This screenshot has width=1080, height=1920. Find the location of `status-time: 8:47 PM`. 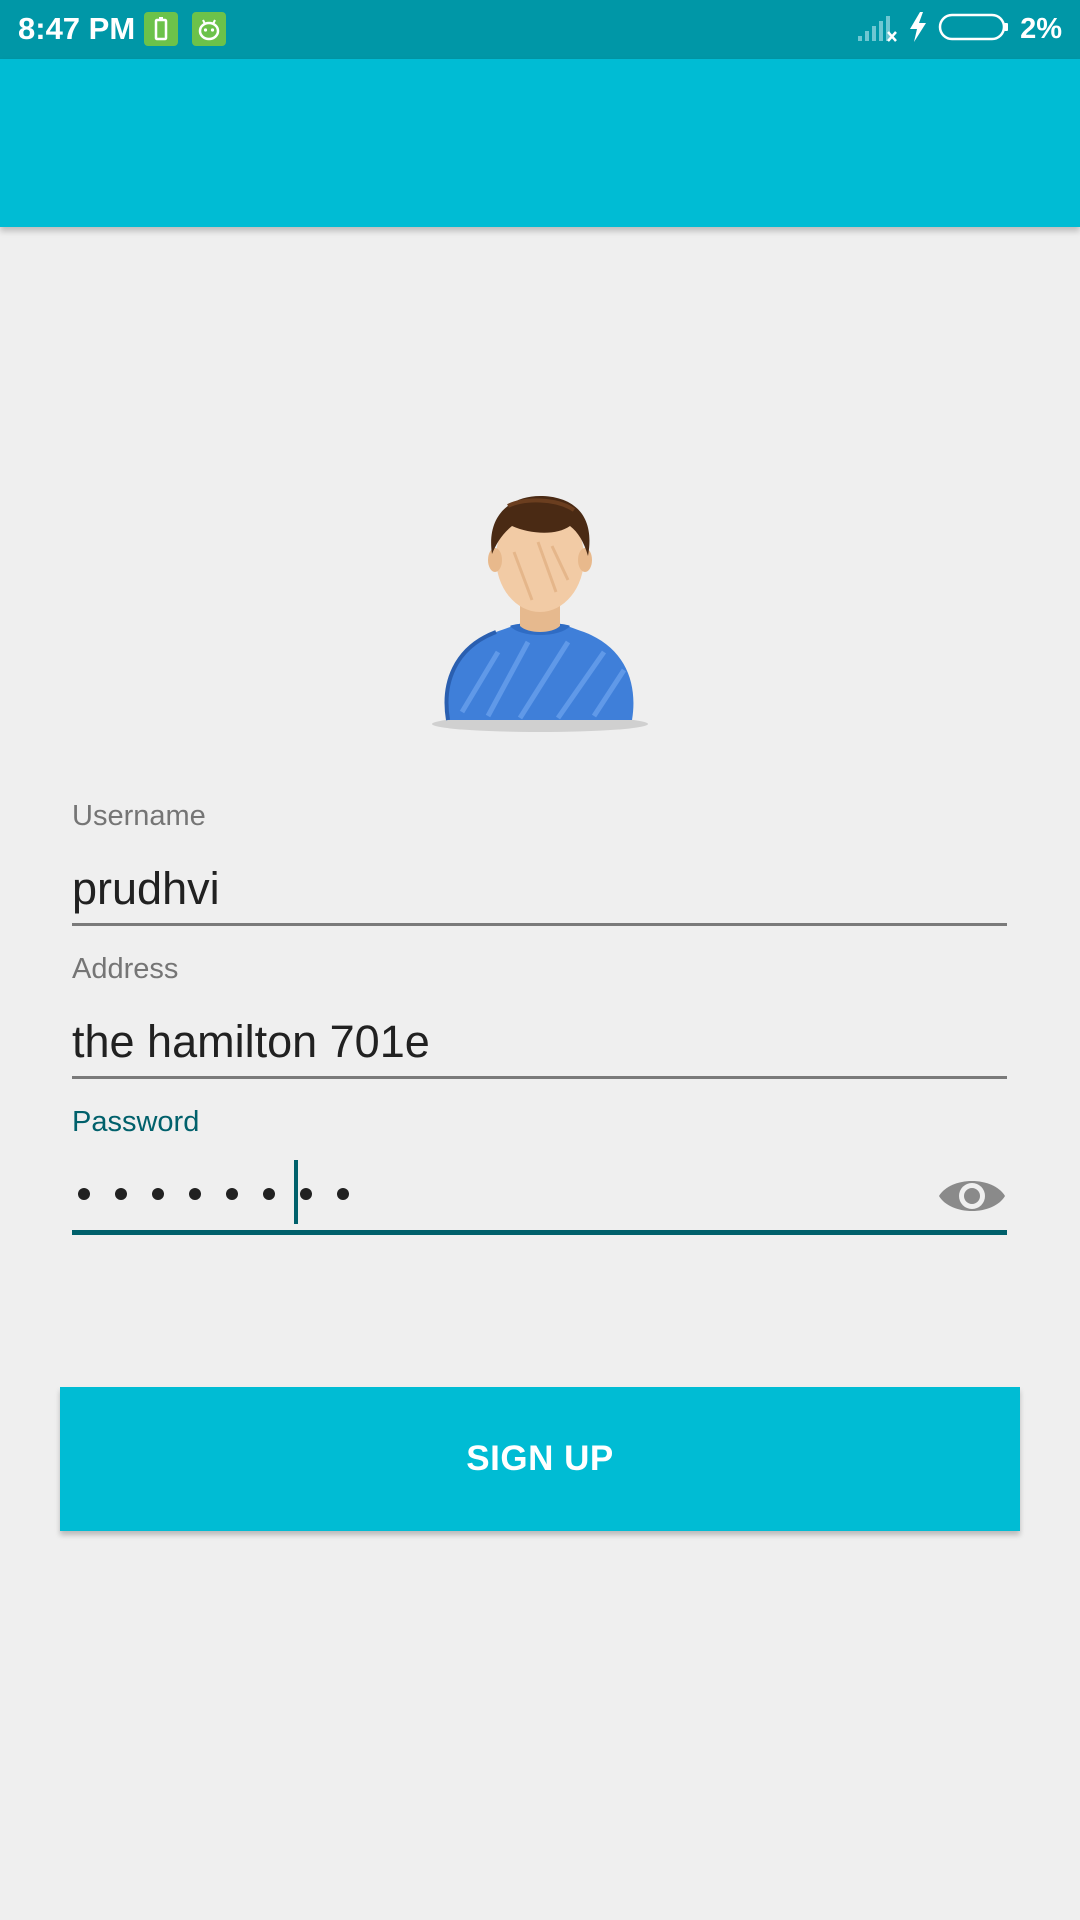

status-time: 8:47 PM is located at coordinates (77, 28).